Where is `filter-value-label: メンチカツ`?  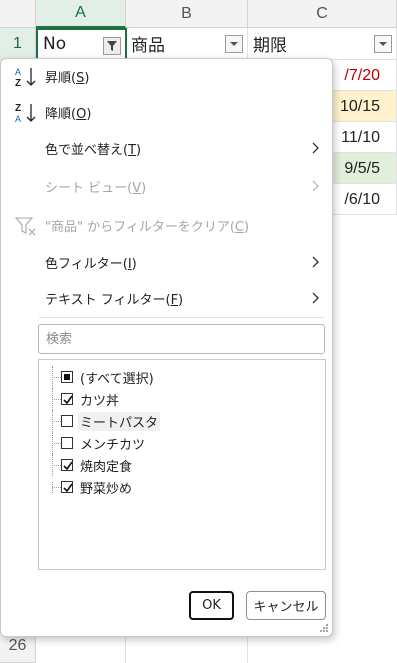 filter-value-label: メンチカツ is located at coordinates (113, 445).